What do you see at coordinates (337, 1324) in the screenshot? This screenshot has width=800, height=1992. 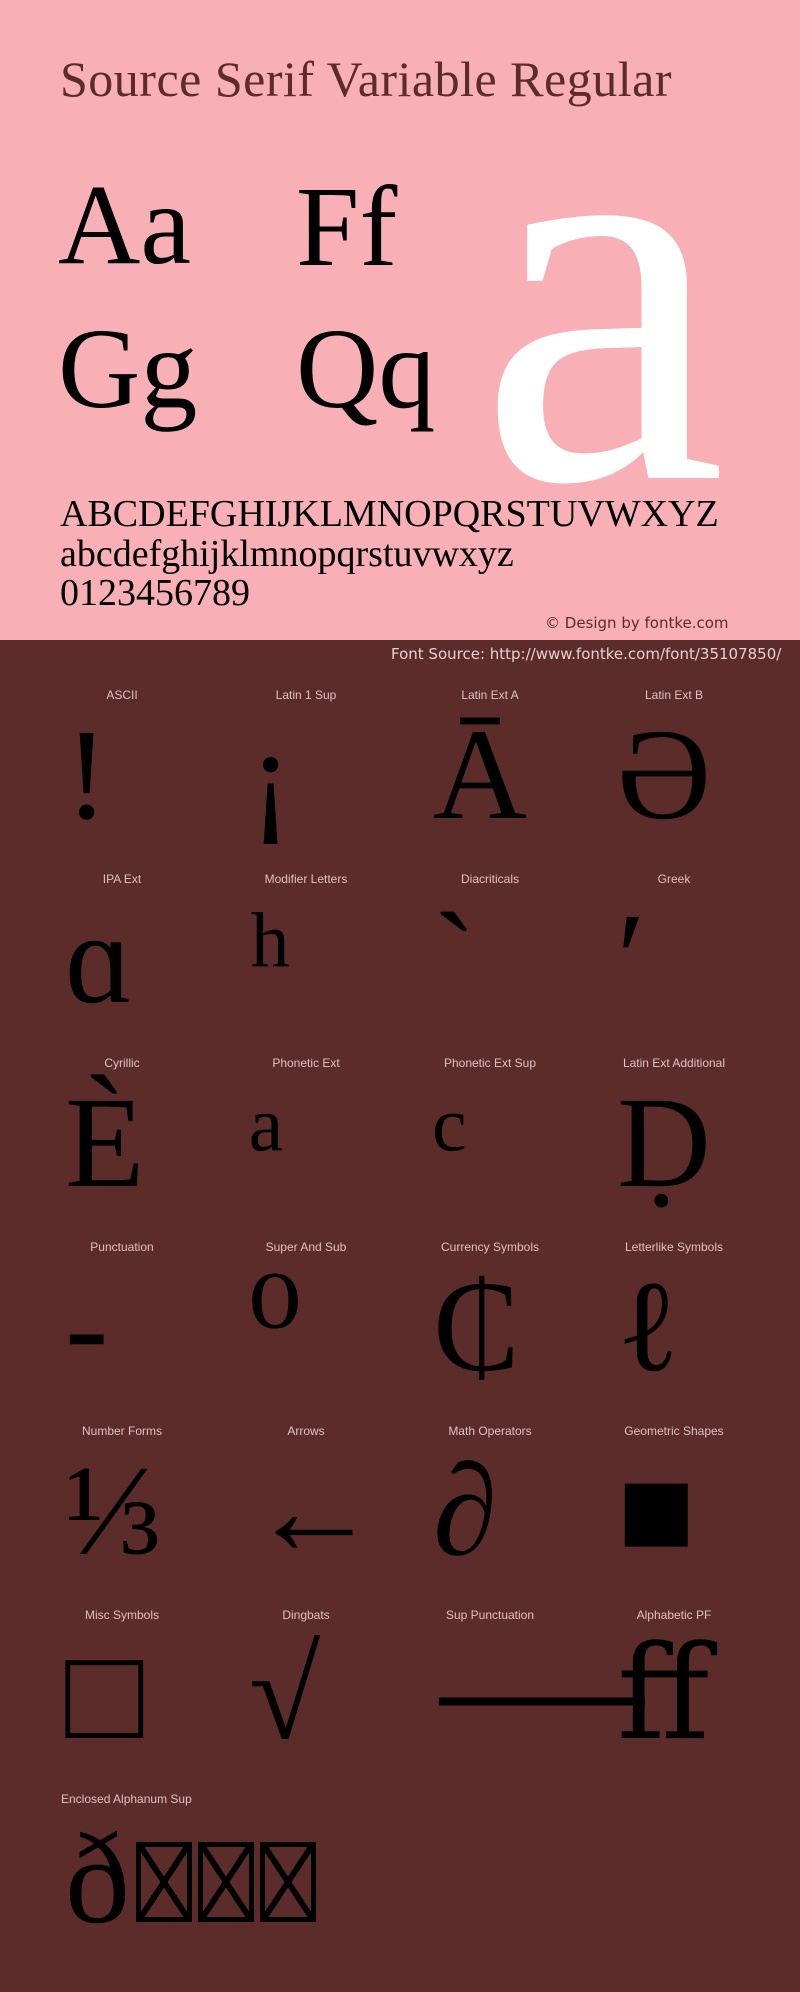 I see `block-cell: Super And Sub ⁰` at bounding box center [337, 1324].